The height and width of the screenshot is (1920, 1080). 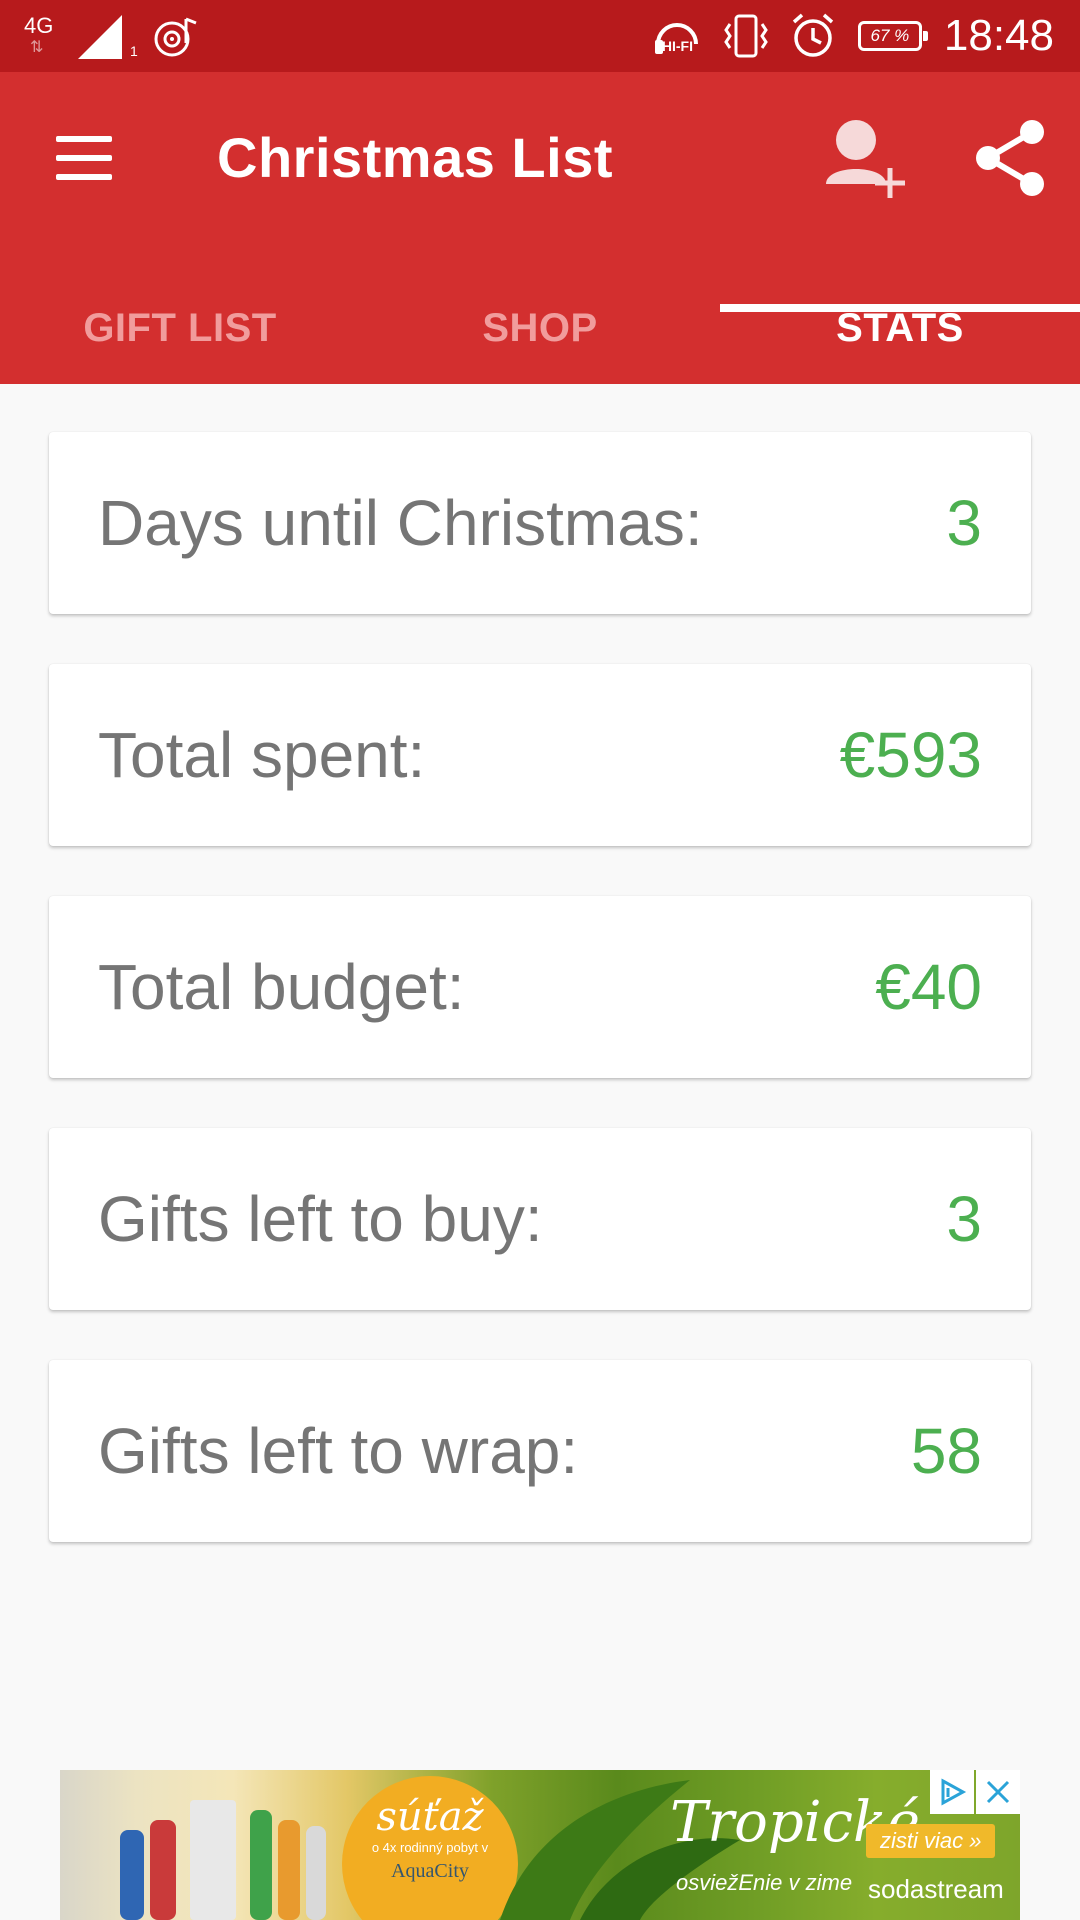 I want to click on tab-bar: GIFT LIST SHOP STATS, so click(x=540, y=328).